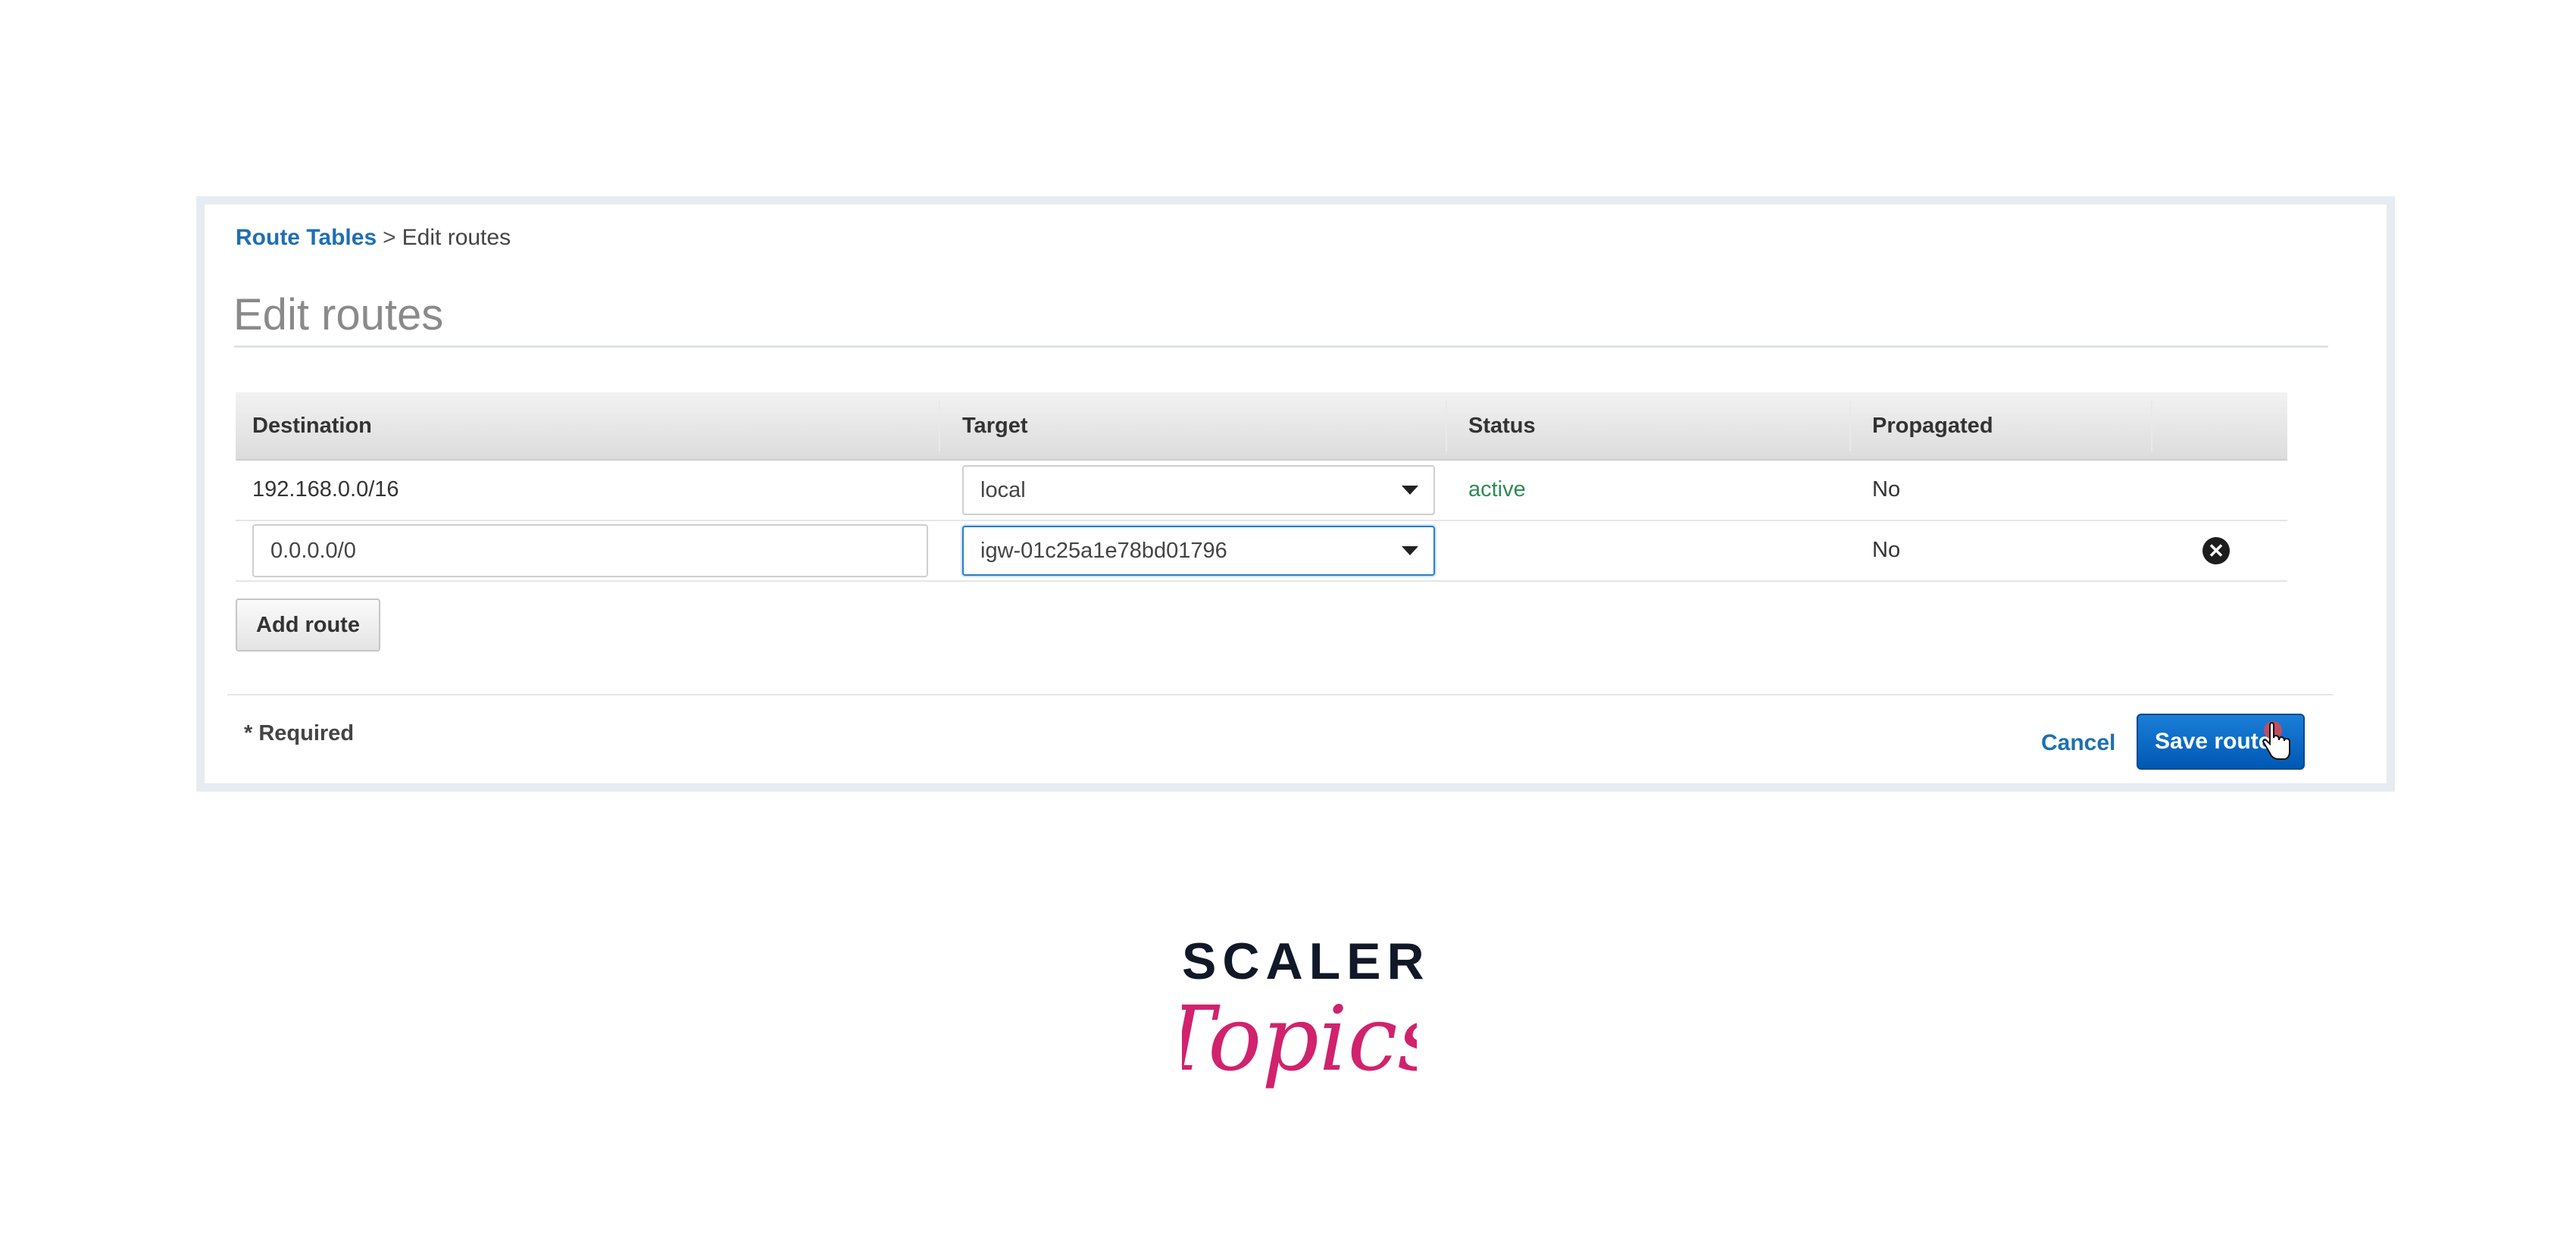 This screenshot has height=1250, width=2576. I want to click on column-header-target: Target, so click(995, 426).